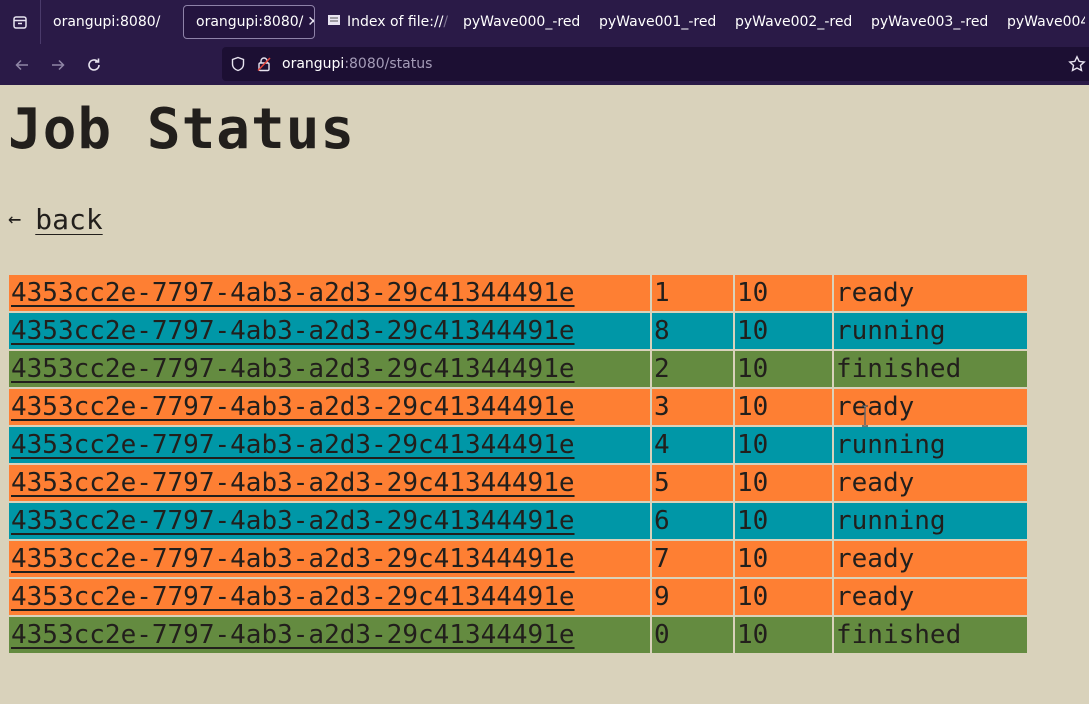 The height and width of the screenshot is (704, 1089). I want to click on job-number-text: 7, so click(662, 559).